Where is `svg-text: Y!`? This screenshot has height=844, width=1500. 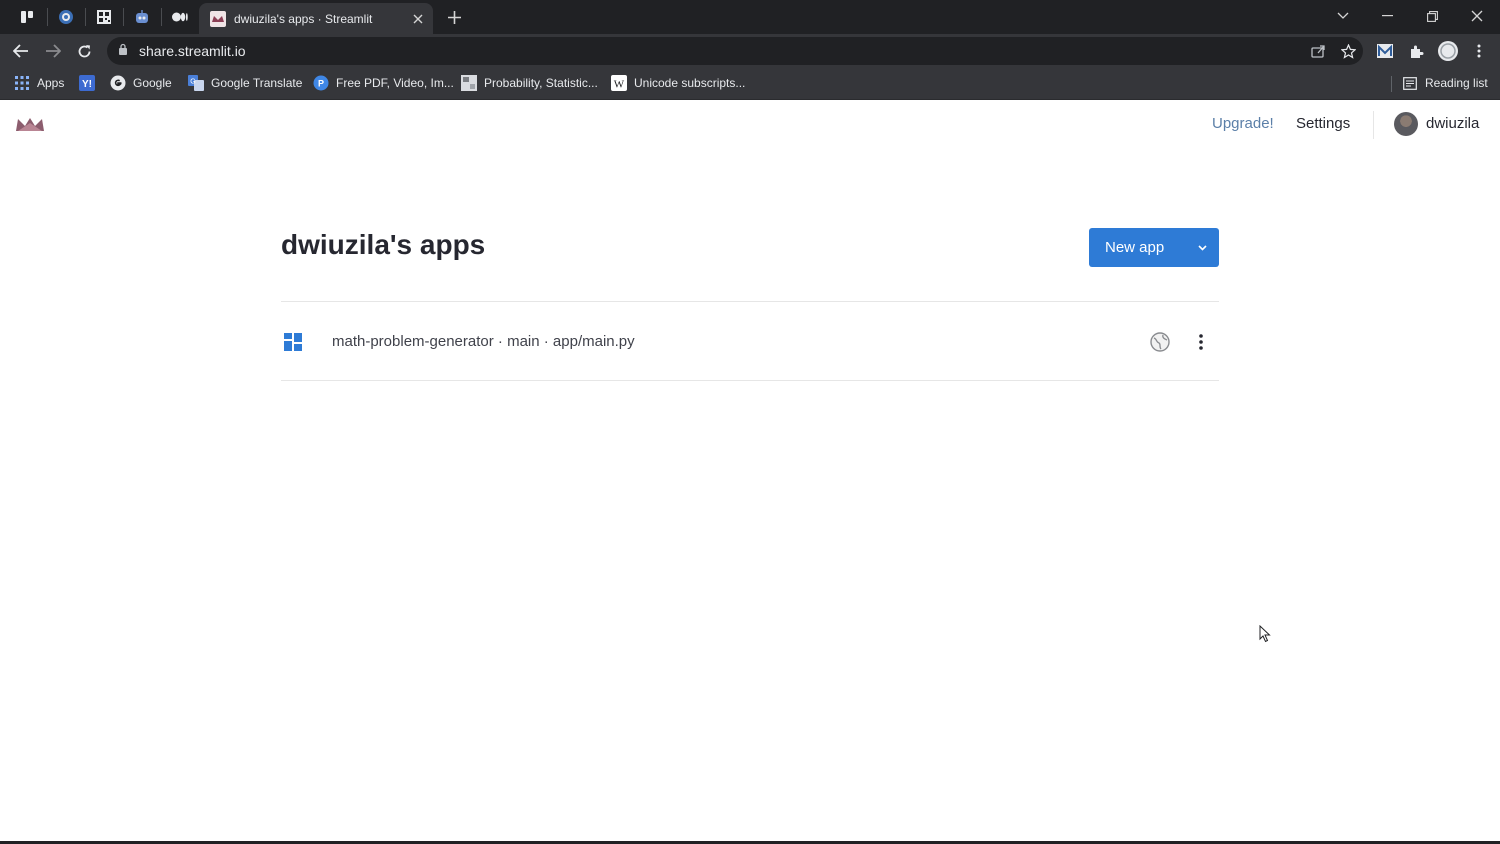
svg-text: Y! is located at coordinates (87, 84).